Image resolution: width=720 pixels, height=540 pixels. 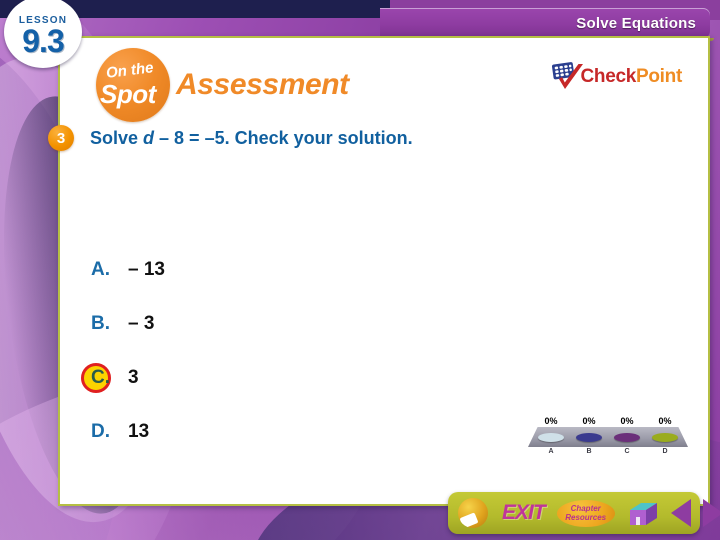 What do you see at coordinates (194, 137) in the screenshot?
I see `question-equation: – 8 = –5.` at bounding box center [194, 137].